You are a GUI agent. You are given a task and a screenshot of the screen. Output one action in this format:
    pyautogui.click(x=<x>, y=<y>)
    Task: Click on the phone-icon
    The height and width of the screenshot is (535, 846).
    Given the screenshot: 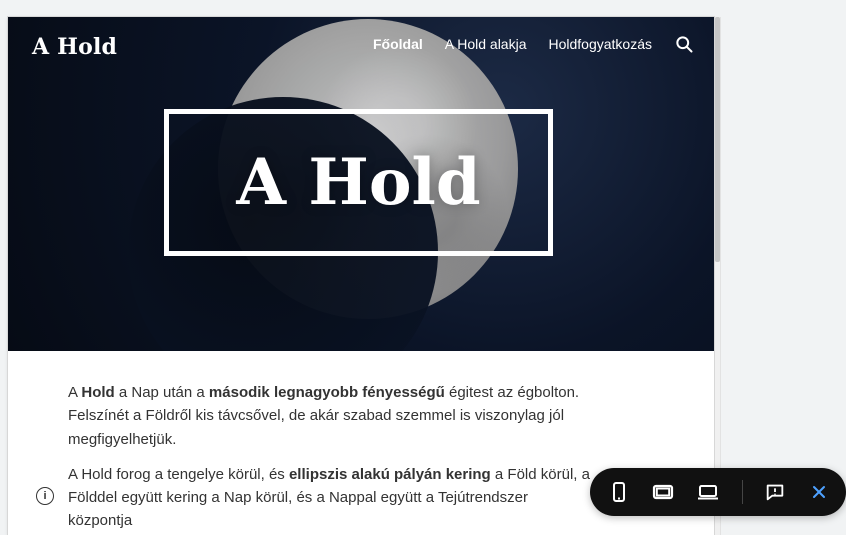 What is the action you would take?
    pyautogui.click(x=618, y=492)
    